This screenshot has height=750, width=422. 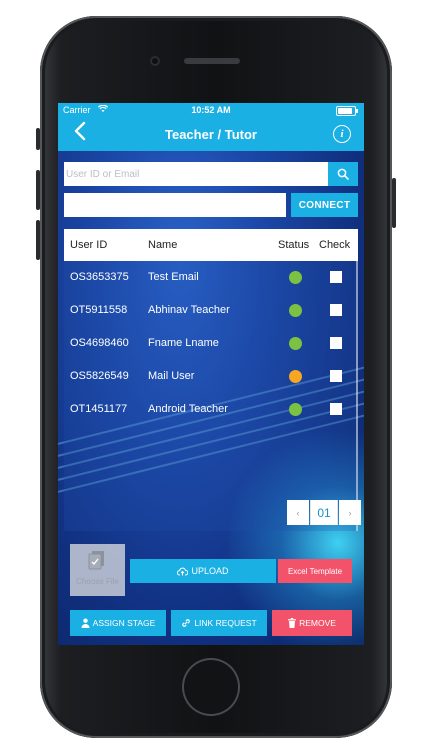 What do you see at coordinates (394, 203) in the screenshot?
I see `power-button` at bounding box center [394, 203].